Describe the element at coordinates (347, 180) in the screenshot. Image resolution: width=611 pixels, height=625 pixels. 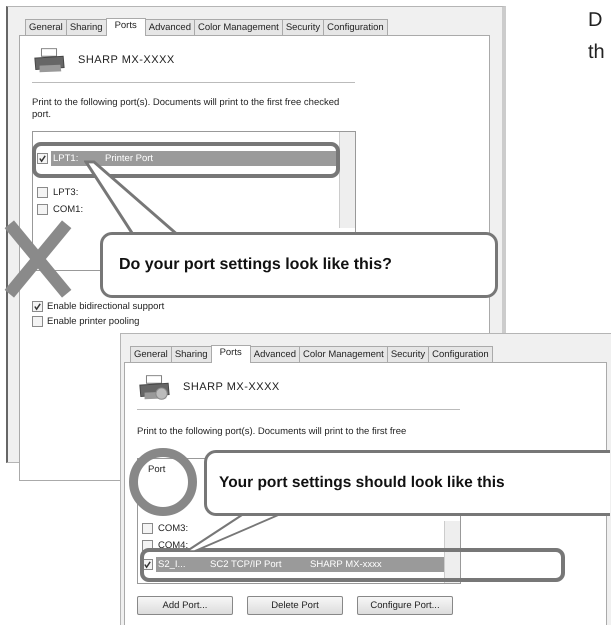
I see `scrollbar` at that location.